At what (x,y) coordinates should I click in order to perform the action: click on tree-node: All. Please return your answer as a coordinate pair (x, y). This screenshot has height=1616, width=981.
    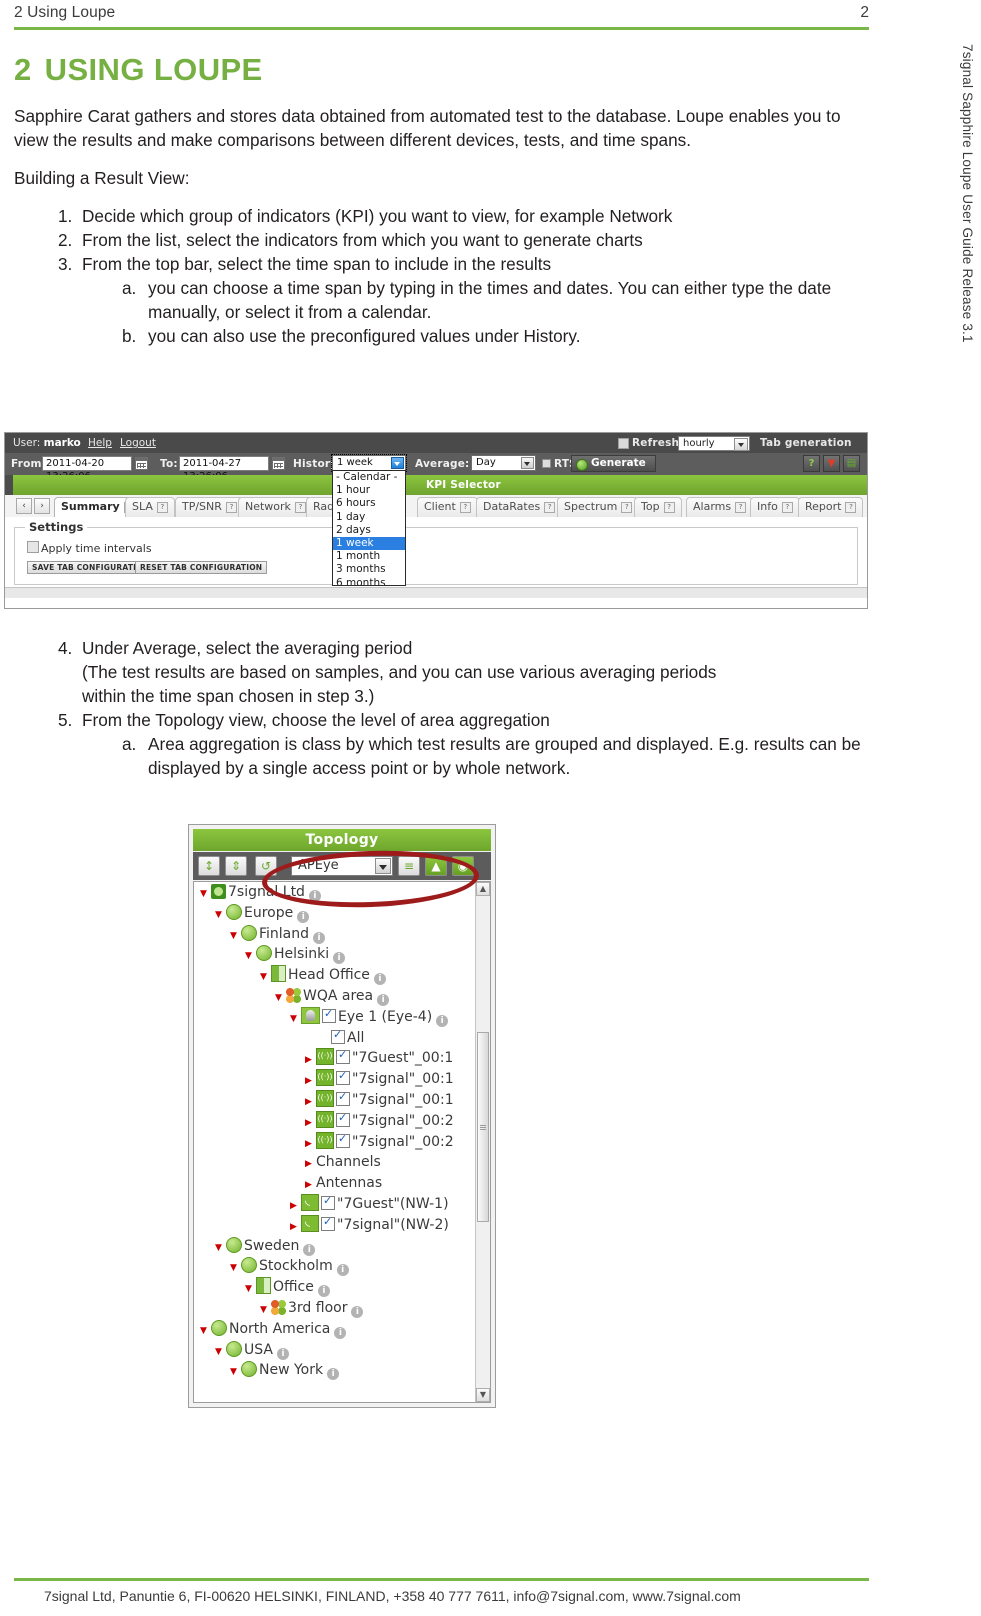
    Looking at the image, I should click on (342, 1038).